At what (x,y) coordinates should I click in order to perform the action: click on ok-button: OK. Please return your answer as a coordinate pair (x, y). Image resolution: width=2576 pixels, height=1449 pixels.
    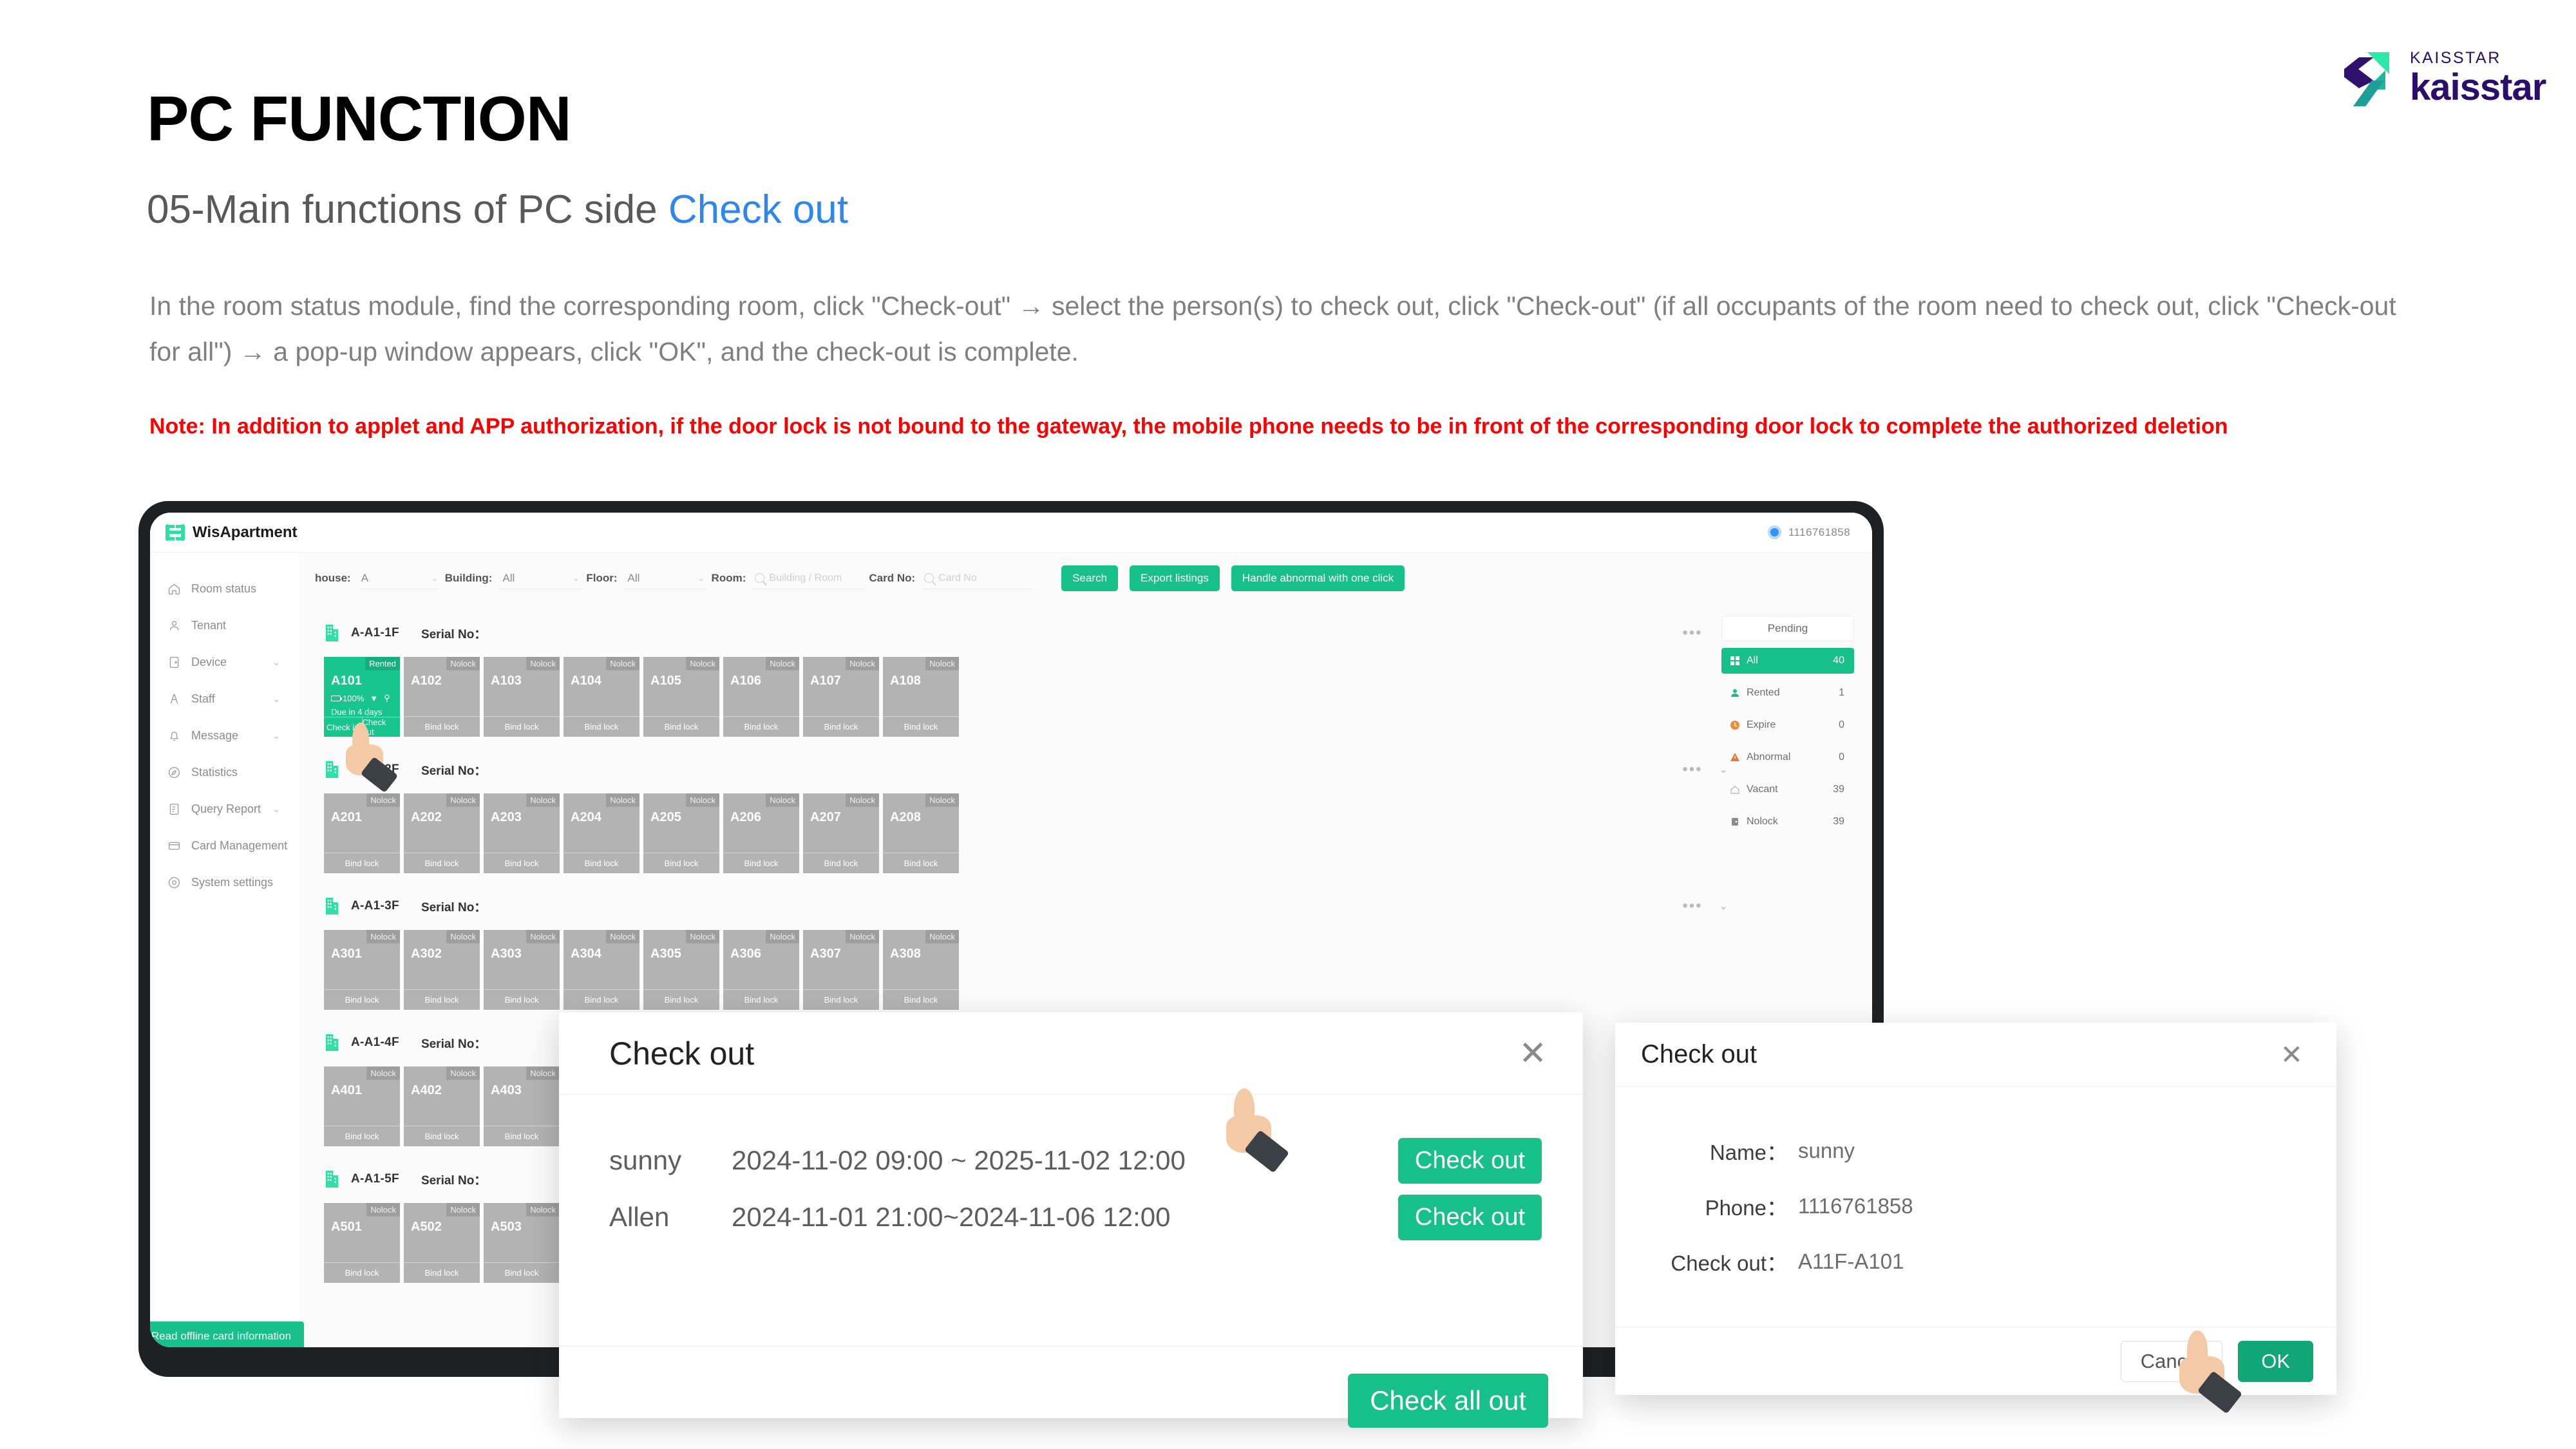
    Looking at the image, I should click on (2275, 1361).